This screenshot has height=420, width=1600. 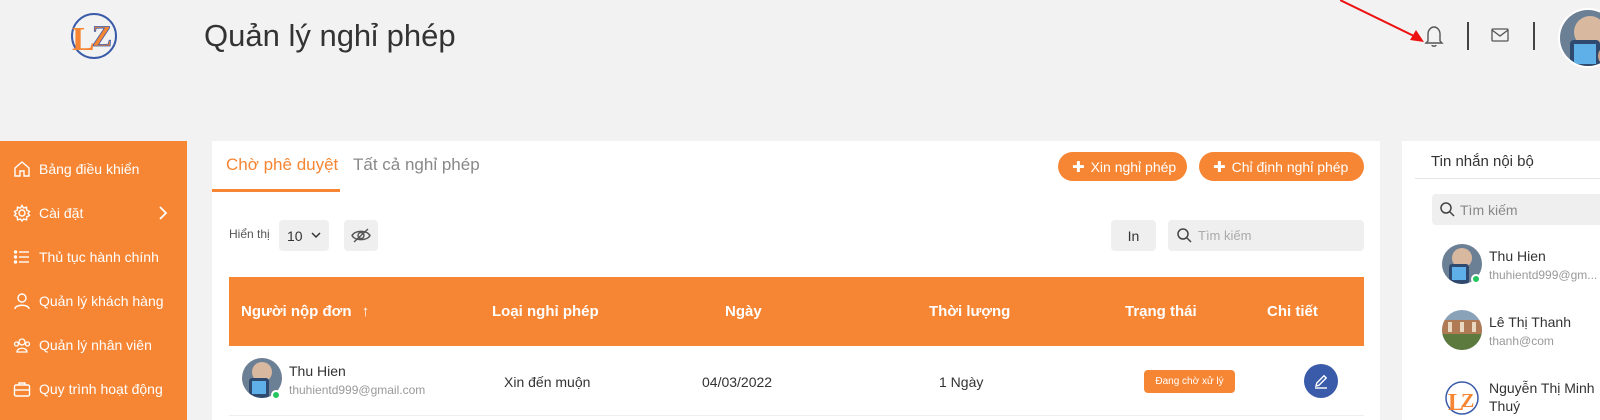 What do you see at coordinates (61, 213) in the screenshot?
I see `sidebar-item-label: Cài đặt` at bounding box center [61, 213].